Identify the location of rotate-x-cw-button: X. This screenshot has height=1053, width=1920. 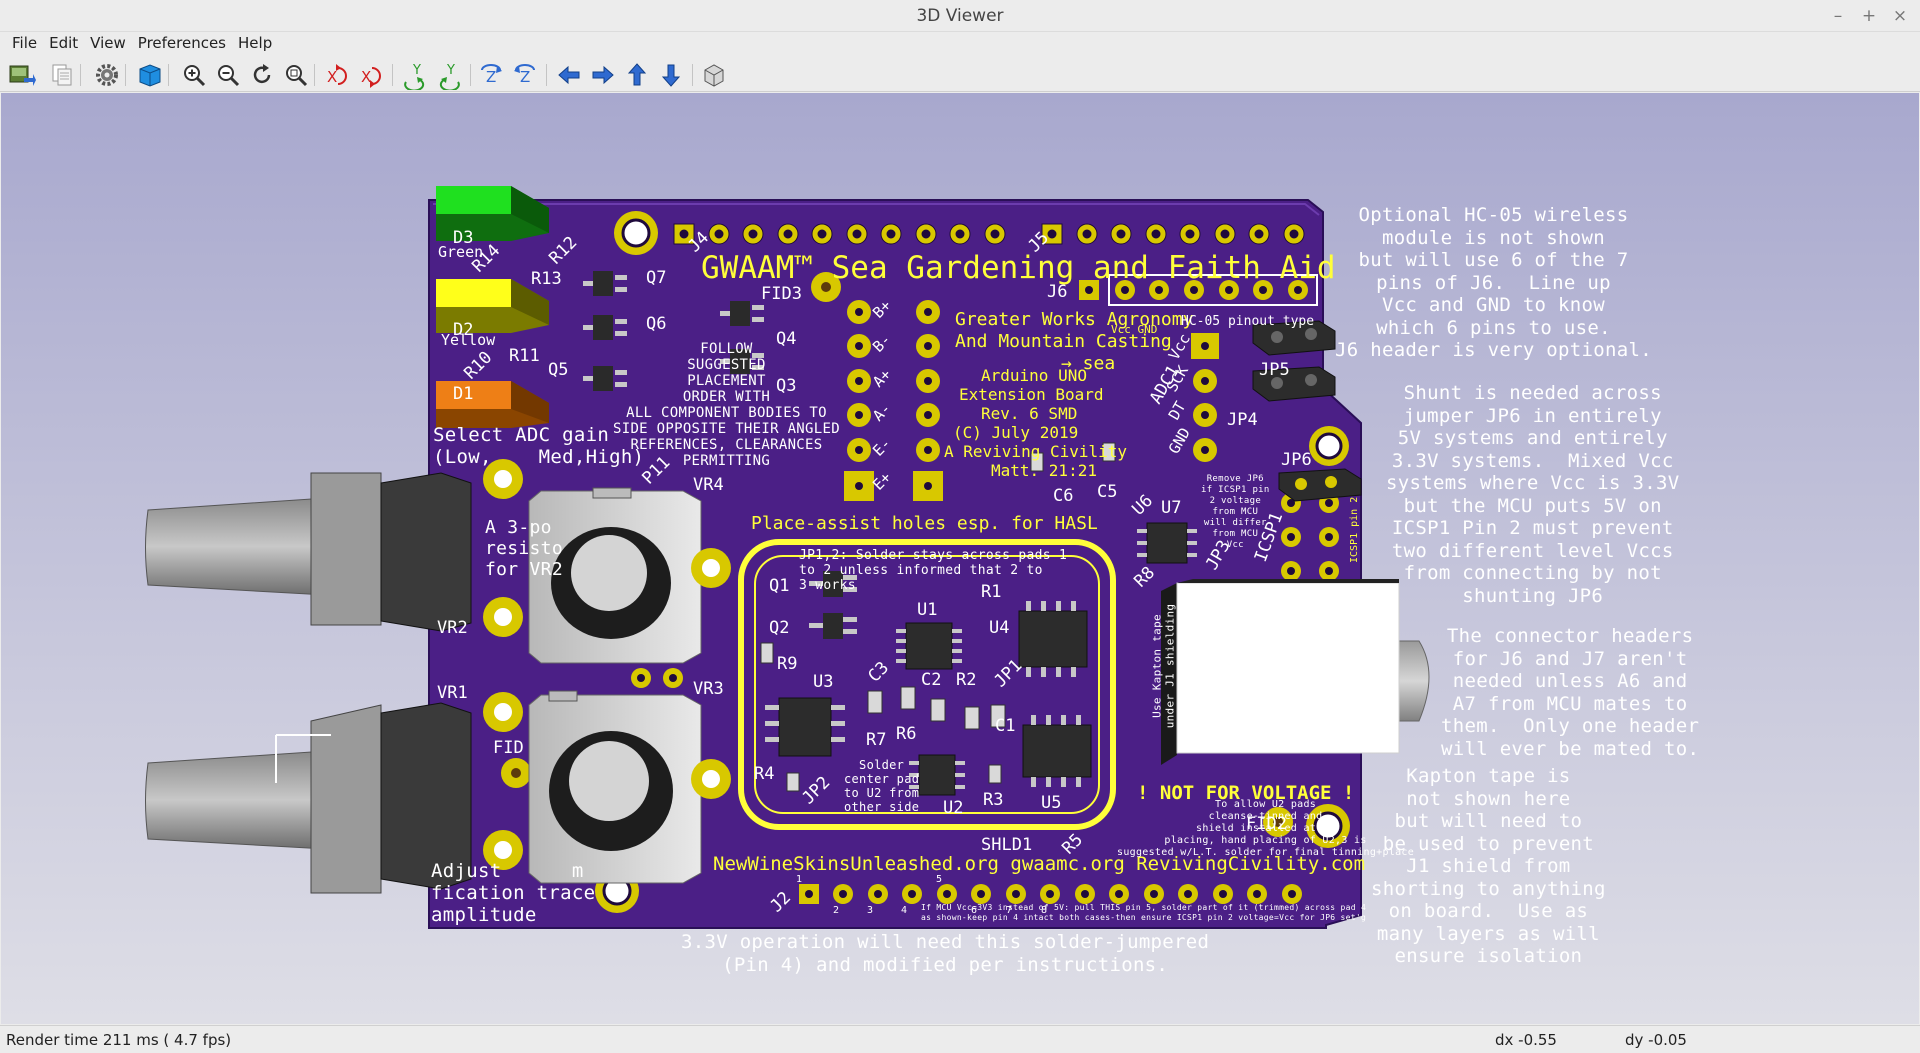
(337, 75).